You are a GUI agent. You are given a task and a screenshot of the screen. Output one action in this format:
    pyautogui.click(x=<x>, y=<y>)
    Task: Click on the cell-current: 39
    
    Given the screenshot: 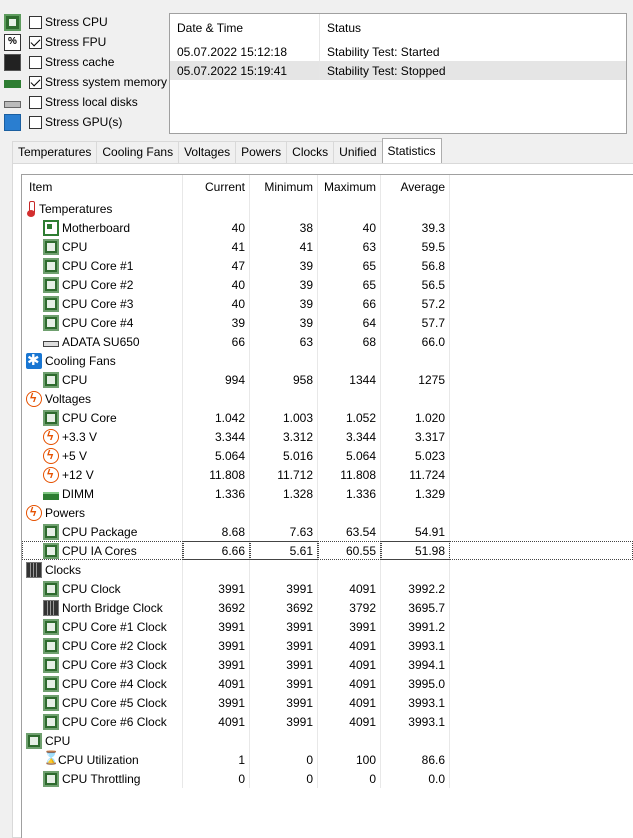 What is the action you would take?
    pyautogui.click(x=216, y=322)
    